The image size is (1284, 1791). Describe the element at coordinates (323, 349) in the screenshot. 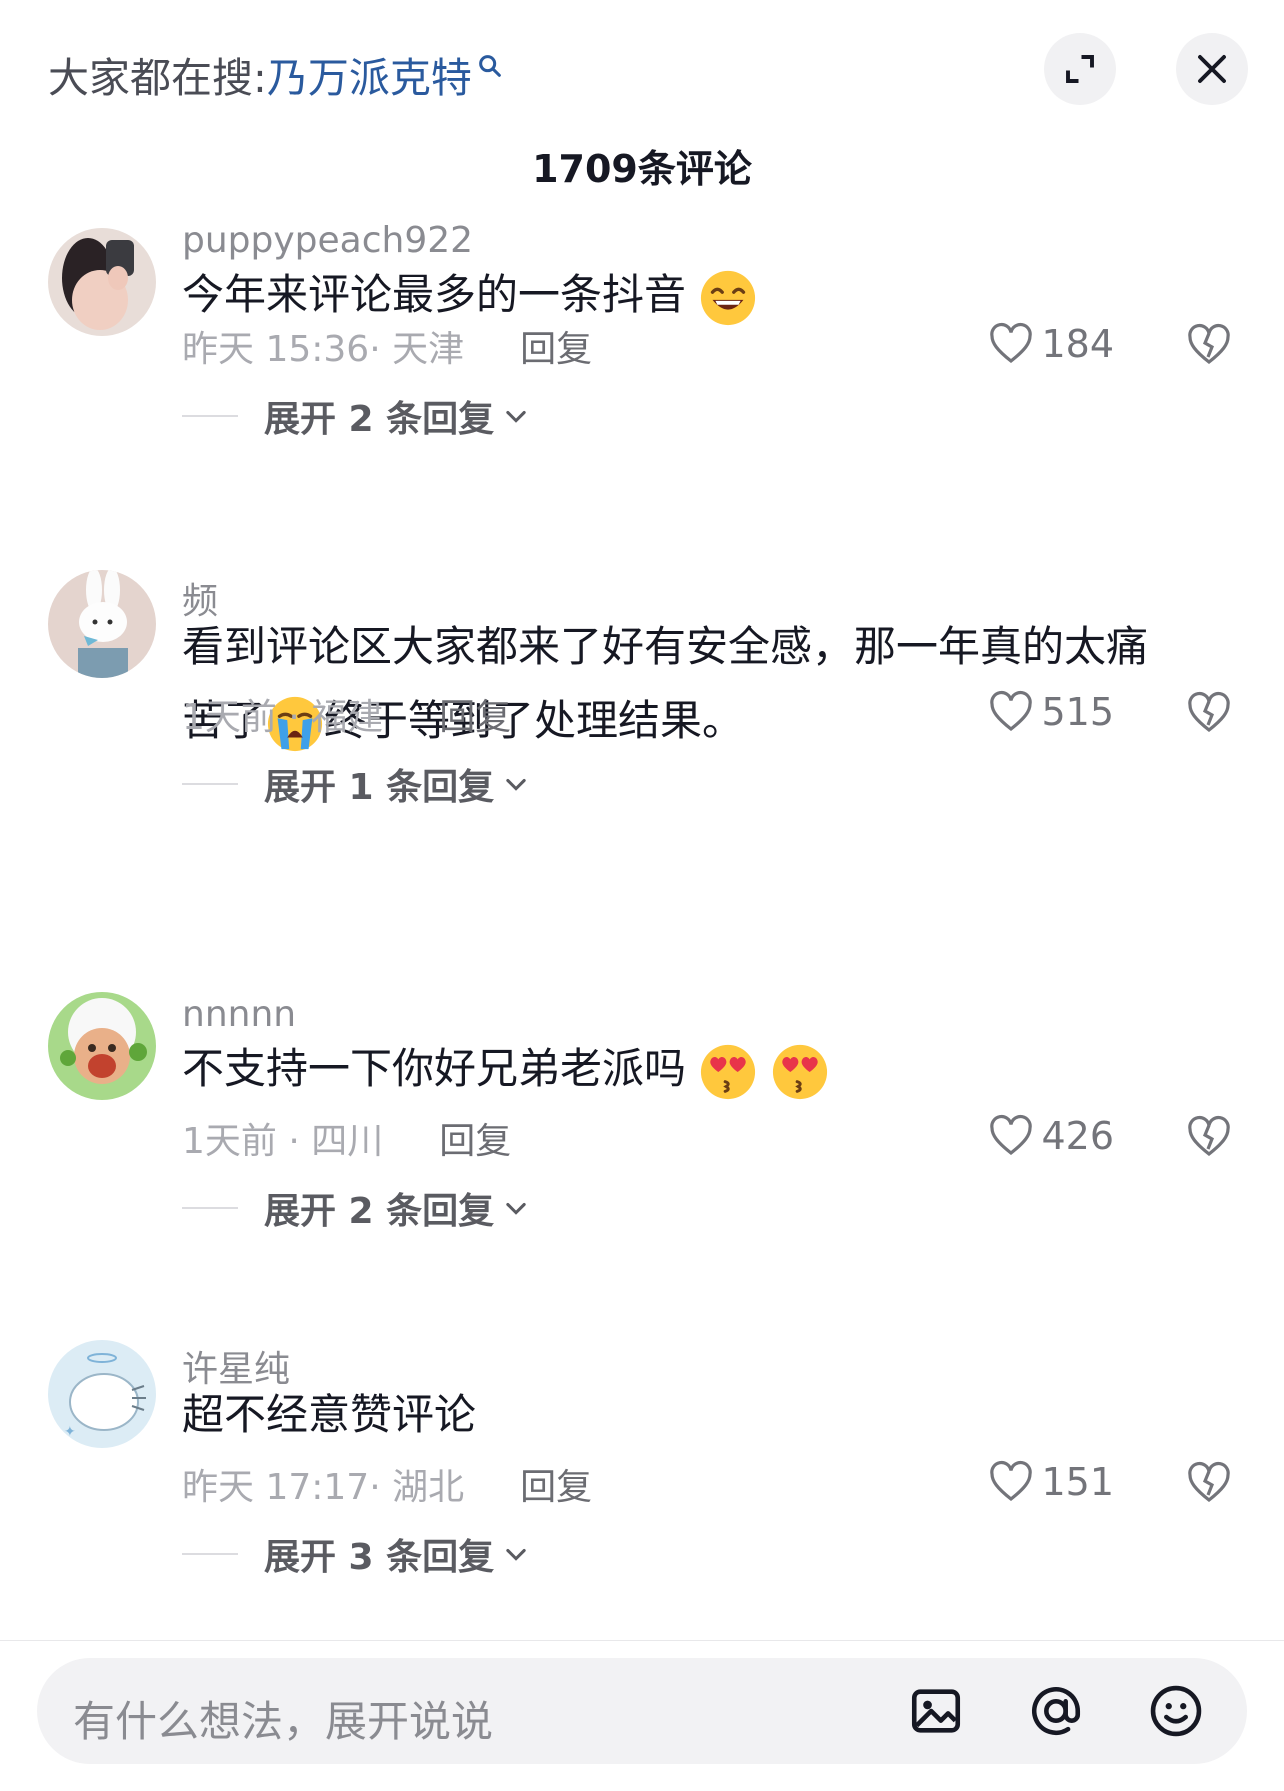

I see `comment-time-location: 昨天 15:36· 天津` at that location.